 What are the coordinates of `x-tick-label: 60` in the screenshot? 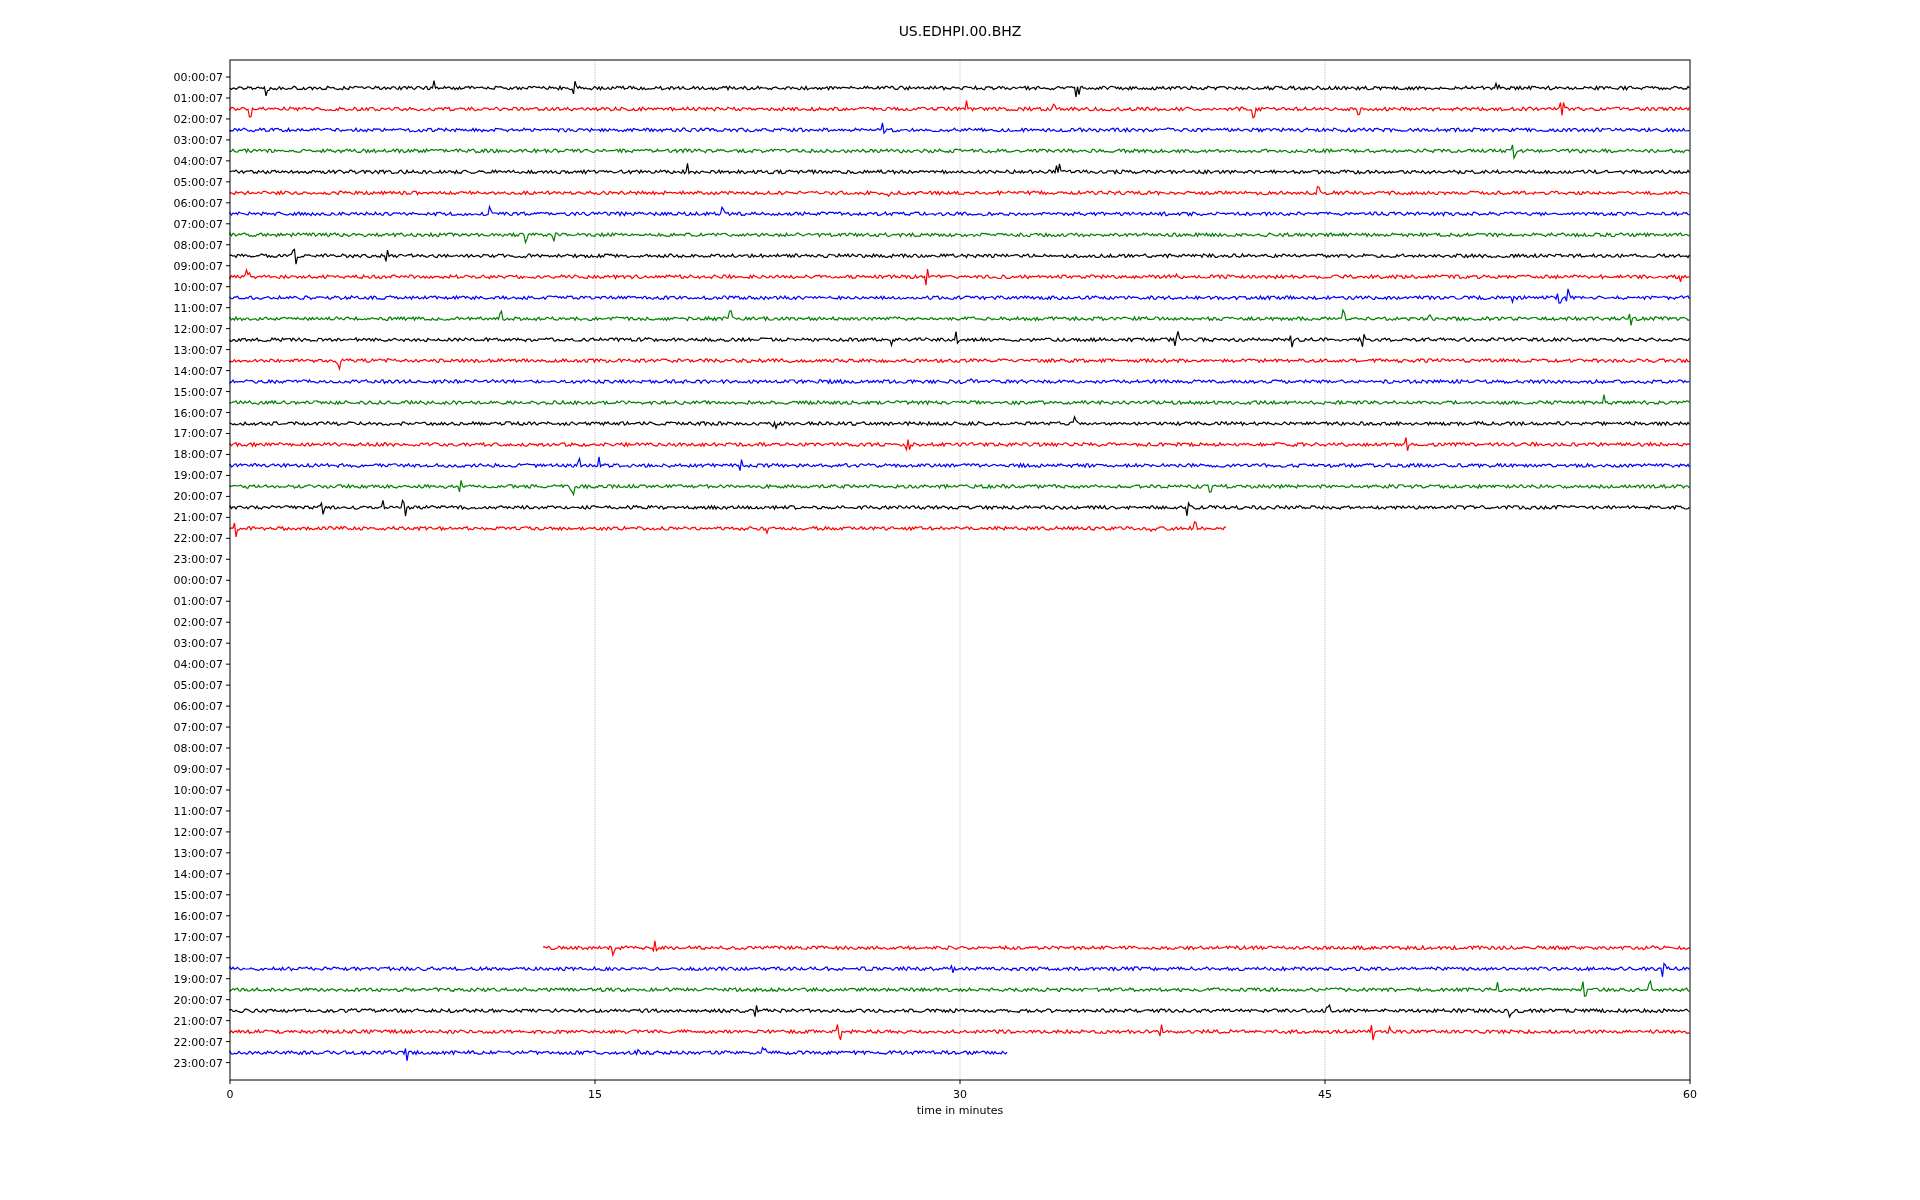 It's located at (1690, 1094).